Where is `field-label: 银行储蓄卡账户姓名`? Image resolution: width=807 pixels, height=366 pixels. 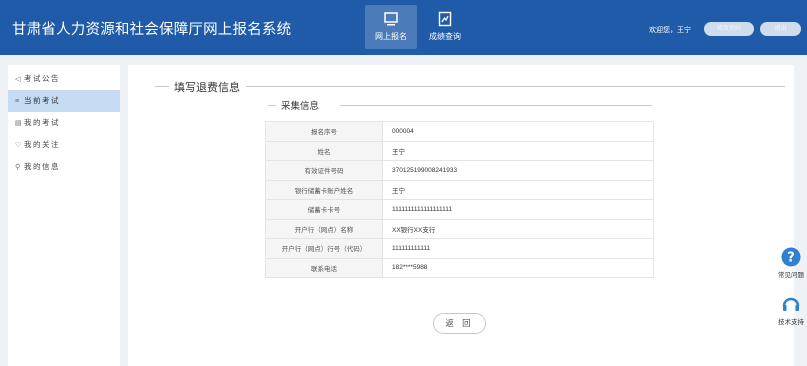 field-label: 银行储蓄卡账户姓名 is located at coordinates (324, 189).